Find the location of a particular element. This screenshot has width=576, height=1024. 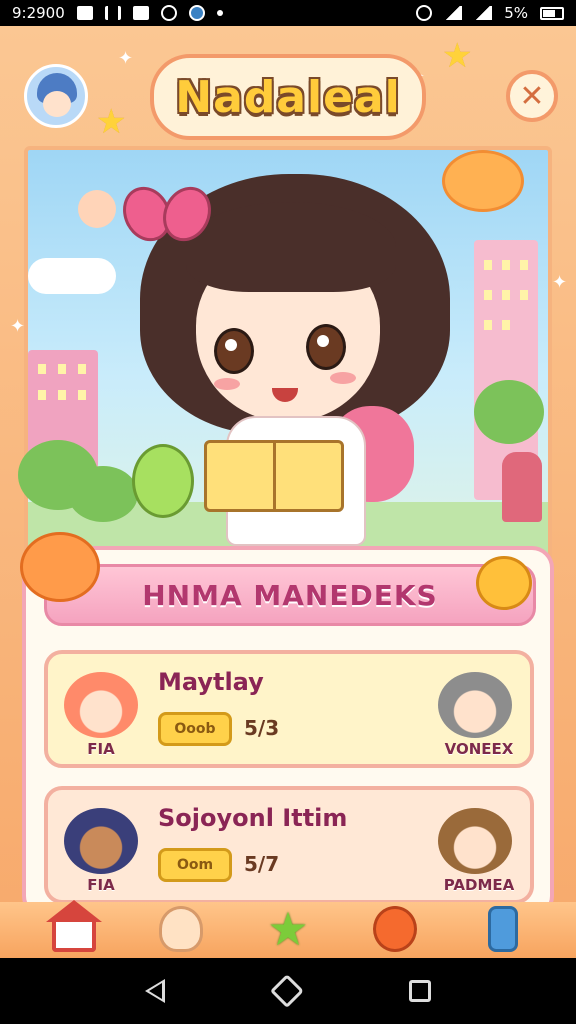

cloud-icon is located at coordinates (72, 276).